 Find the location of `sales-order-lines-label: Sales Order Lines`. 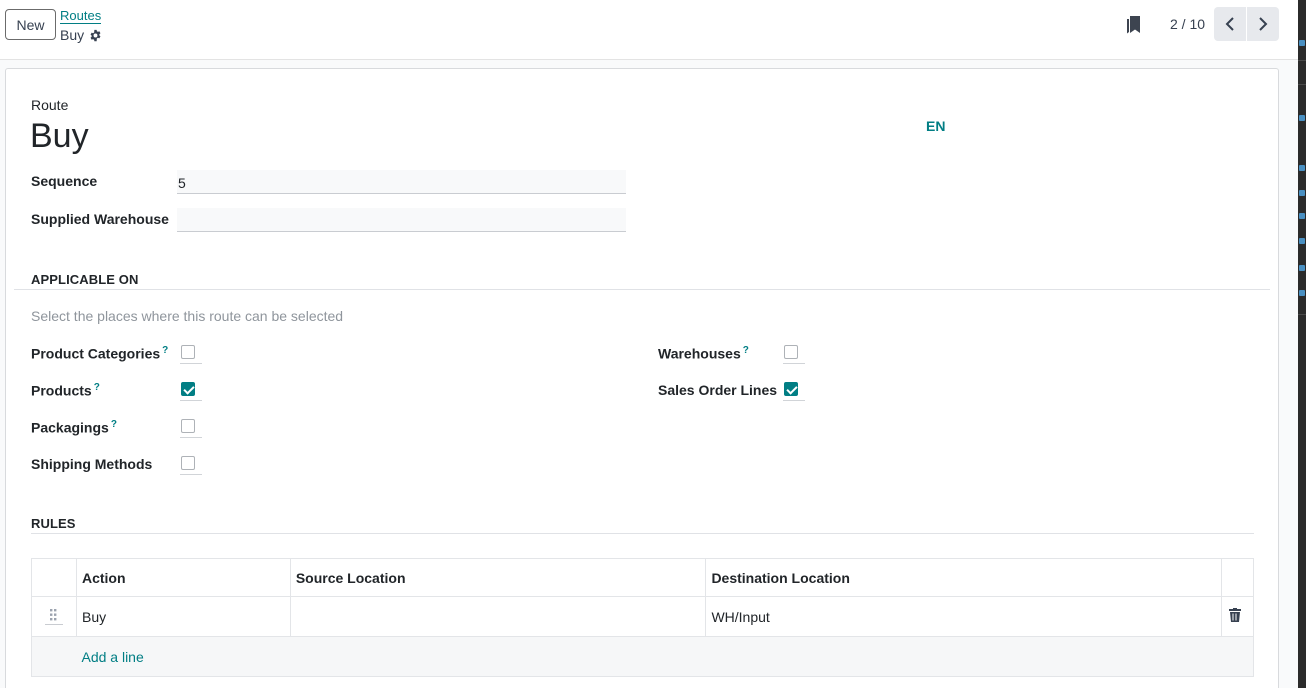

sales-order-lines-label: Sales Order Lines is located at coordinates (718, 390).